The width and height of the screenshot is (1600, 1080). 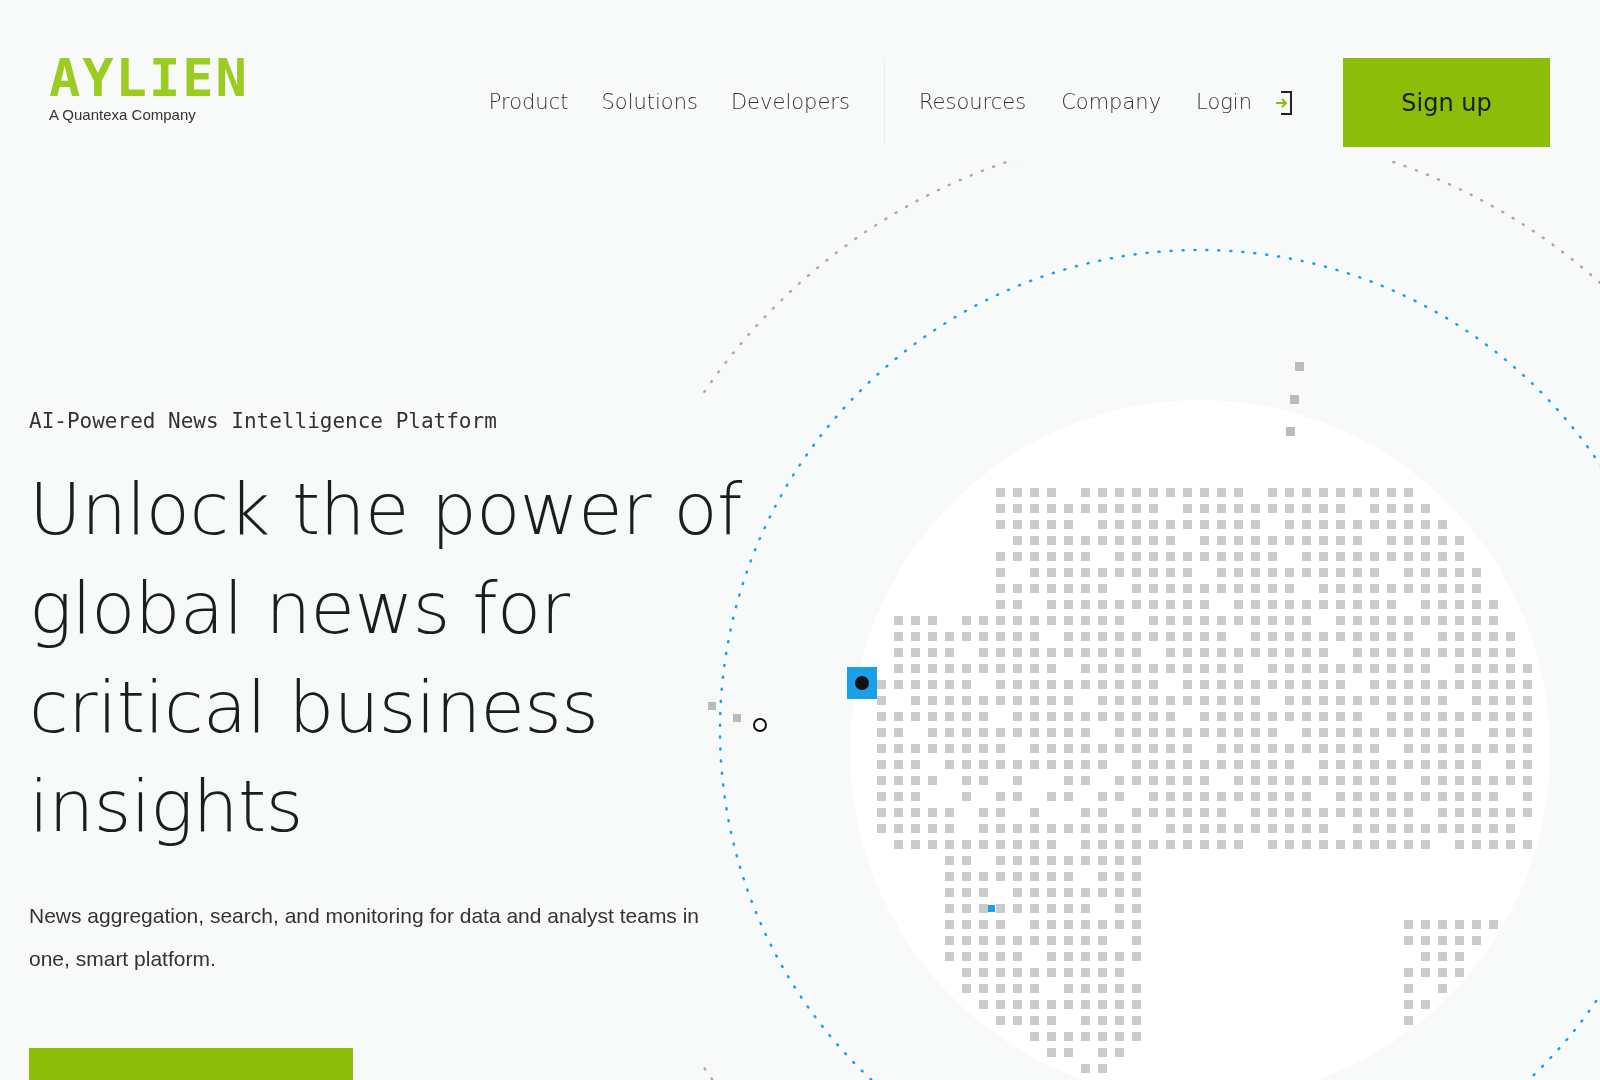 What do you see at coordinates (299, 608) in the screenshot?
I see `hero-headline-line: global news for` at bounding box center [299, 608].